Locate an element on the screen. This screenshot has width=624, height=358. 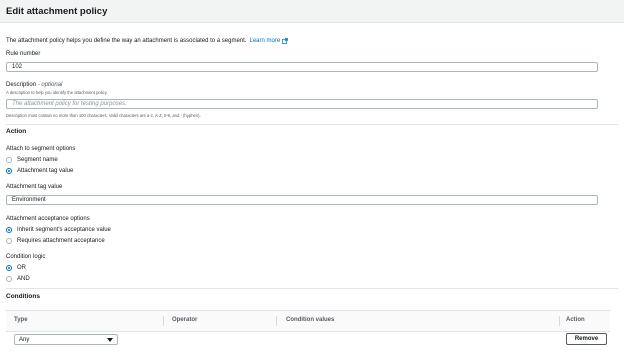
radio-label: Segment name is located at coordinates (37, 160).